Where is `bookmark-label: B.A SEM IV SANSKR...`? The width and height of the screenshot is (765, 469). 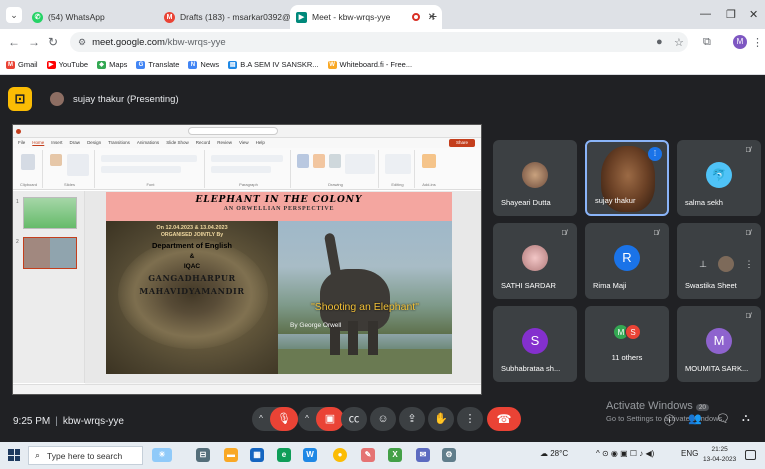 bookmark-label: B.A SEM IV SANSKR... is located at coordinates (279, 64).